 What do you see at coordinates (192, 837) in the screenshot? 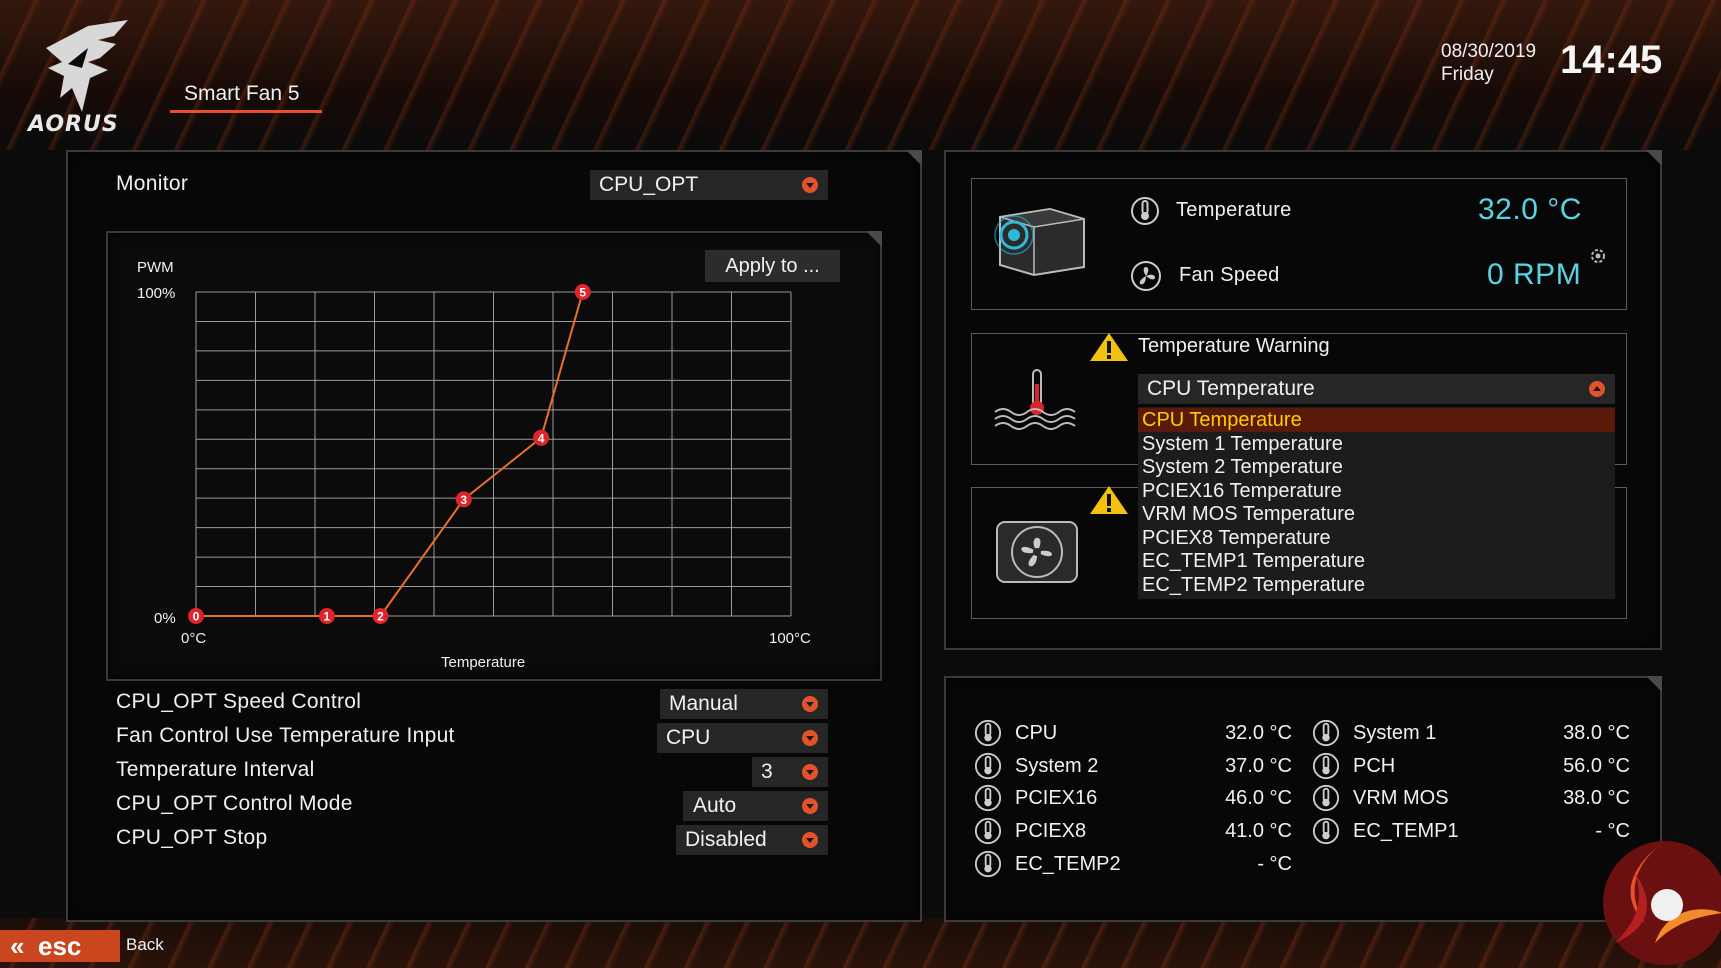
I see `setting-label-stop: CPU_OPT Stop` at bounding box center [192, 837].